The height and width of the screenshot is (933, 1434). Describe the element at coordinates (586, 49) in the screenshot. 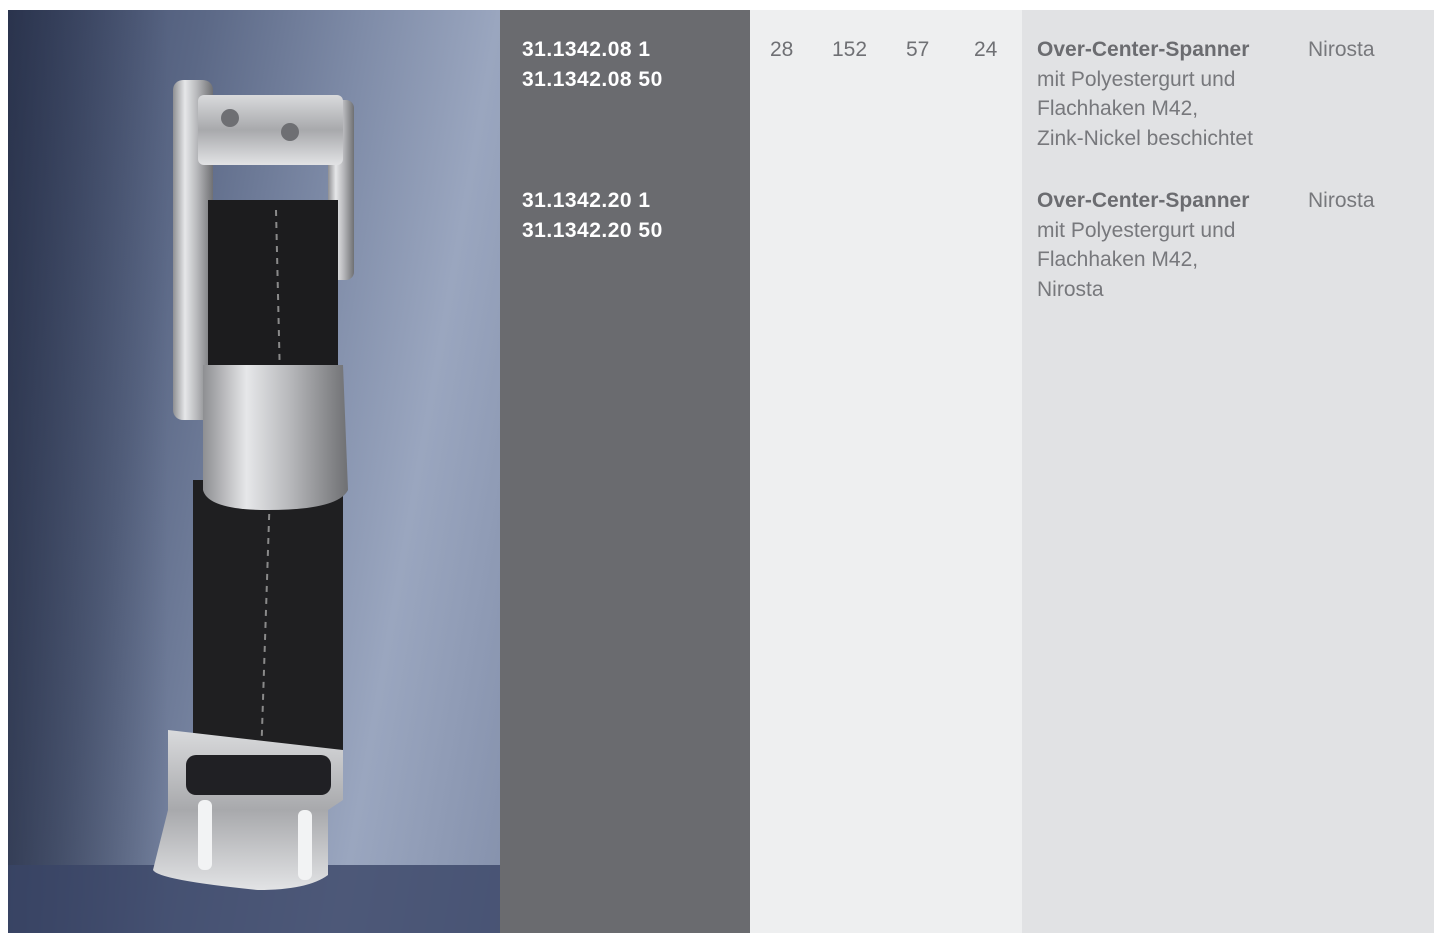

I see `article-number: 31.1342.08 1` at that location.